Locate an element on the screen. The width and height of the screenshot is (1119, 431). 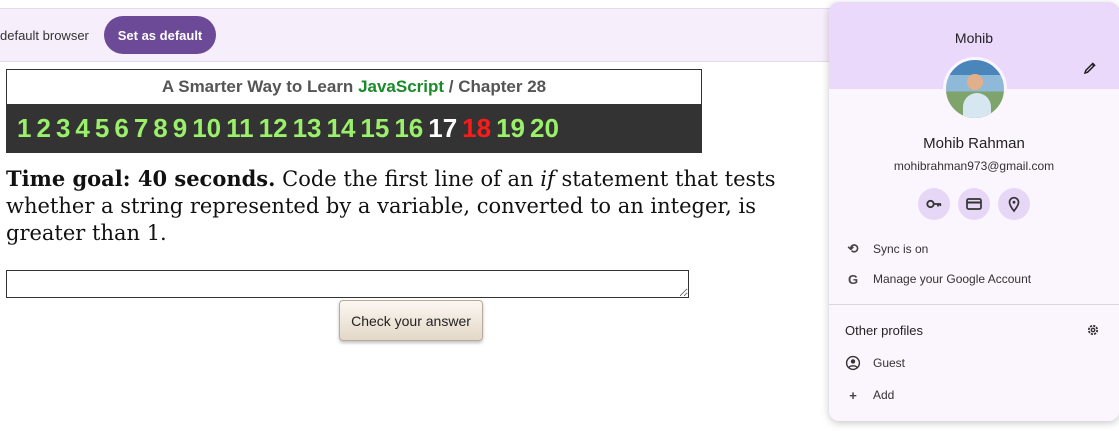
manage-account-row: G Manage your Google Account is located at coordinates (975, 279).